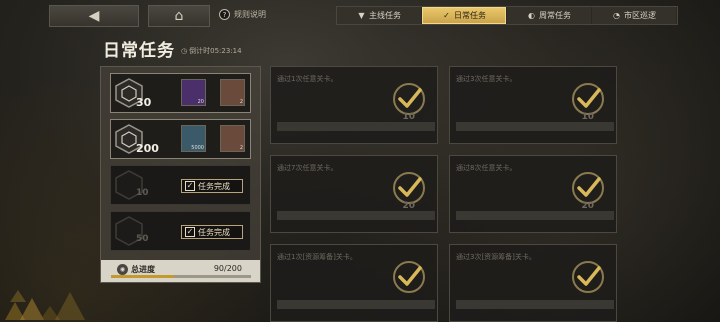  I want to click on tier-points: 10, so click(142, 193).